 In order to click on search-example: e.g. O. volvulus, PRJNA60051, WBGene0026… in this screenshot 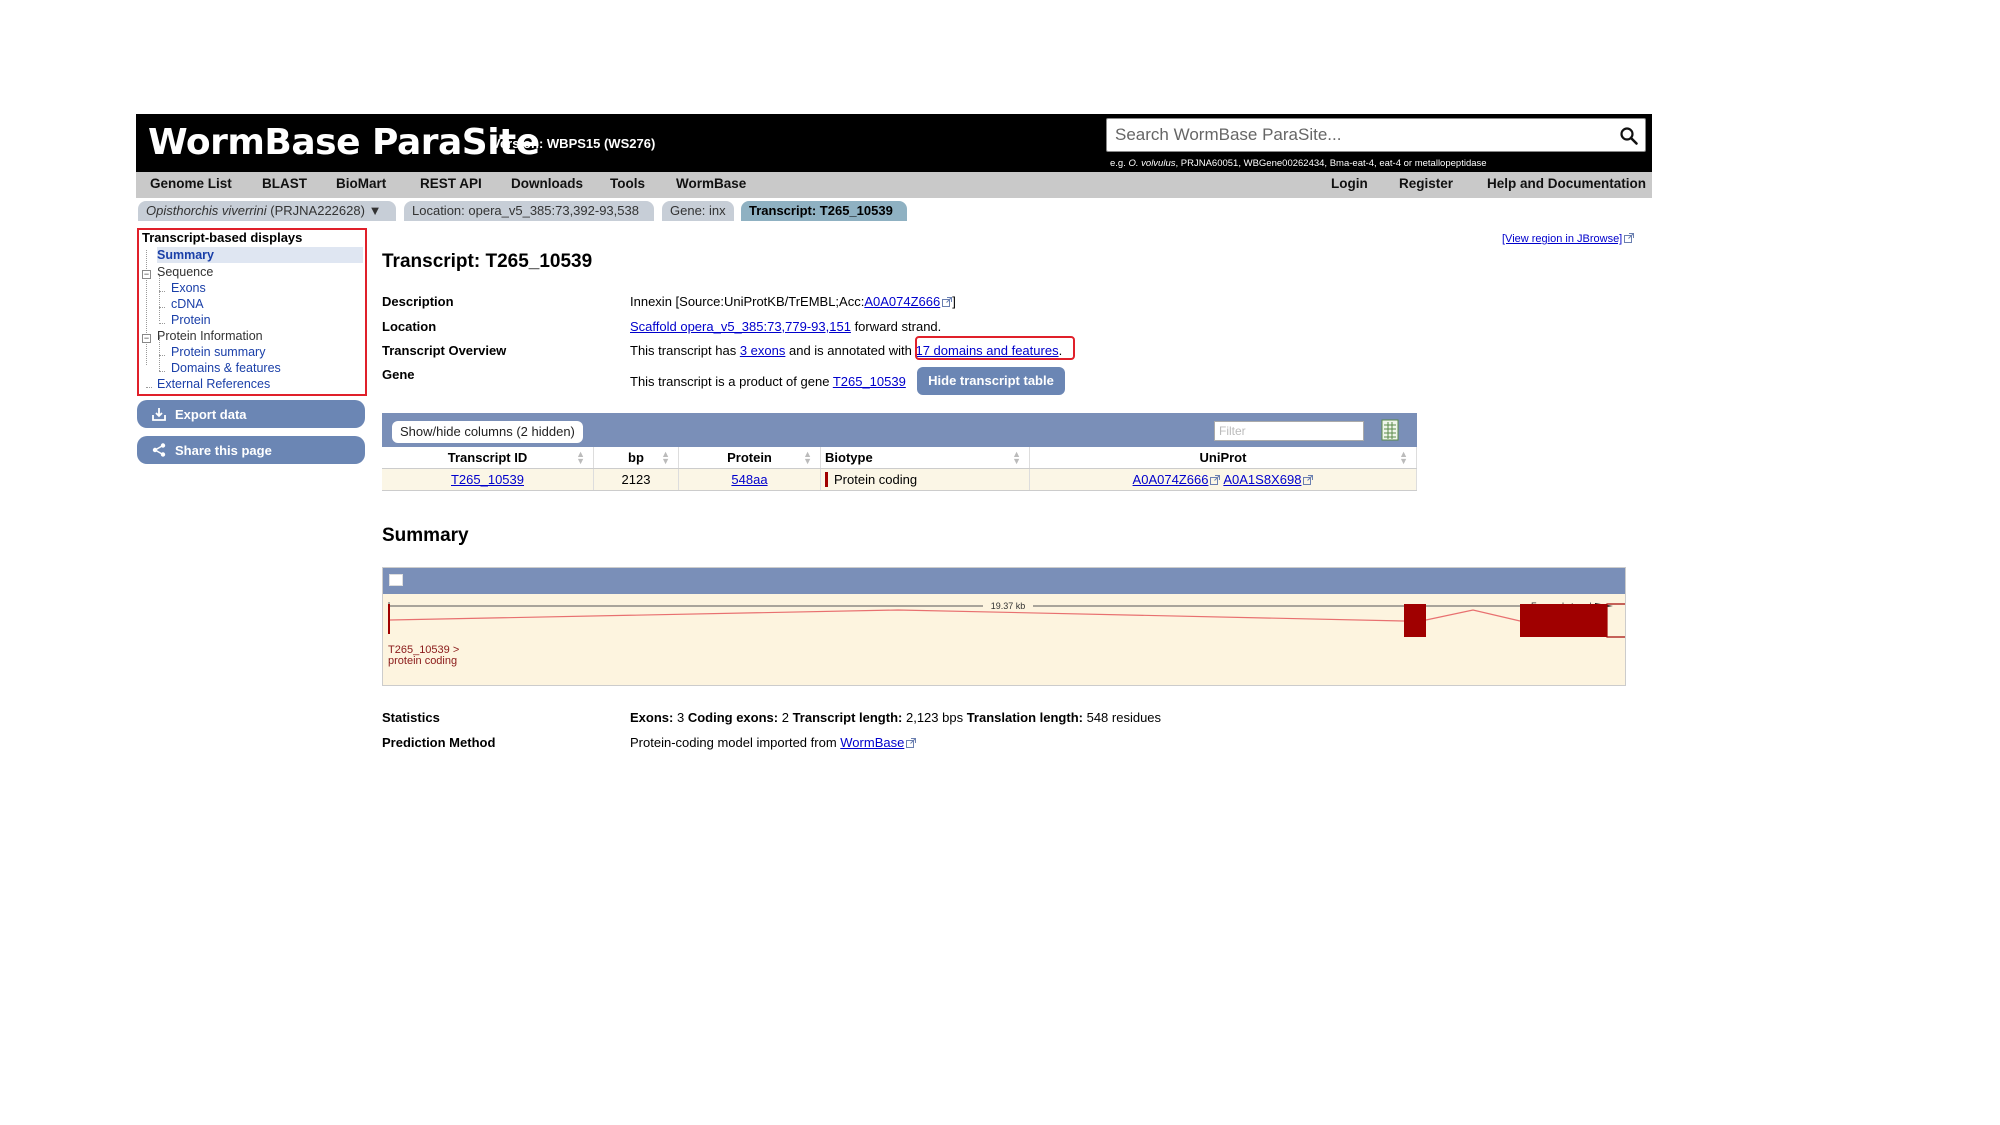, I will do `click(1298, 163)`.